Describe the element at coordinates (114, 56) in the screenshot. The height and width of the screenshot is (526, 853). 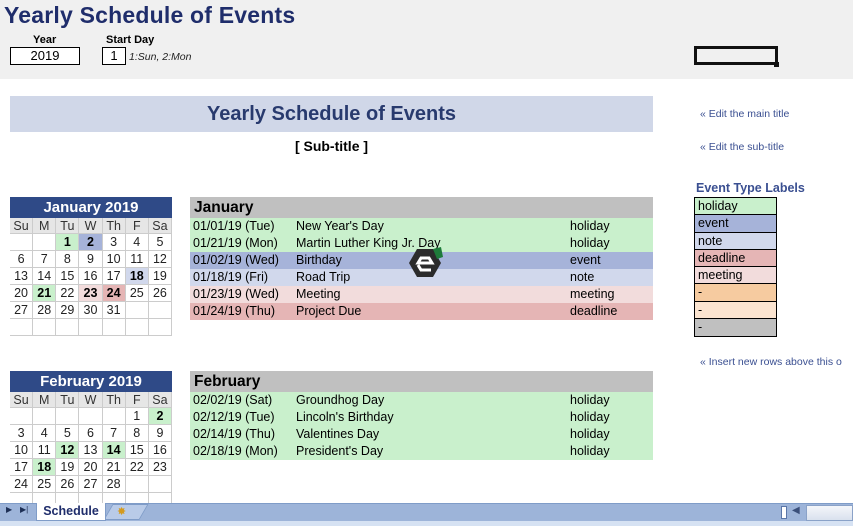
I see `start-day-input: 1` at that location.